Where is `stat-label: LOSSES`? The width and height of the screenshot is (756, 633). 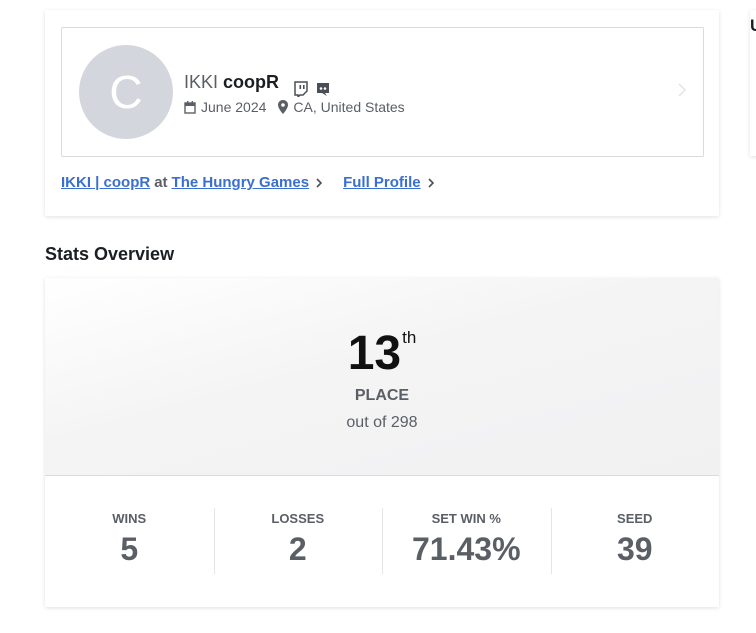 stat-label: LOSSES is located at coordinates (298, 518).